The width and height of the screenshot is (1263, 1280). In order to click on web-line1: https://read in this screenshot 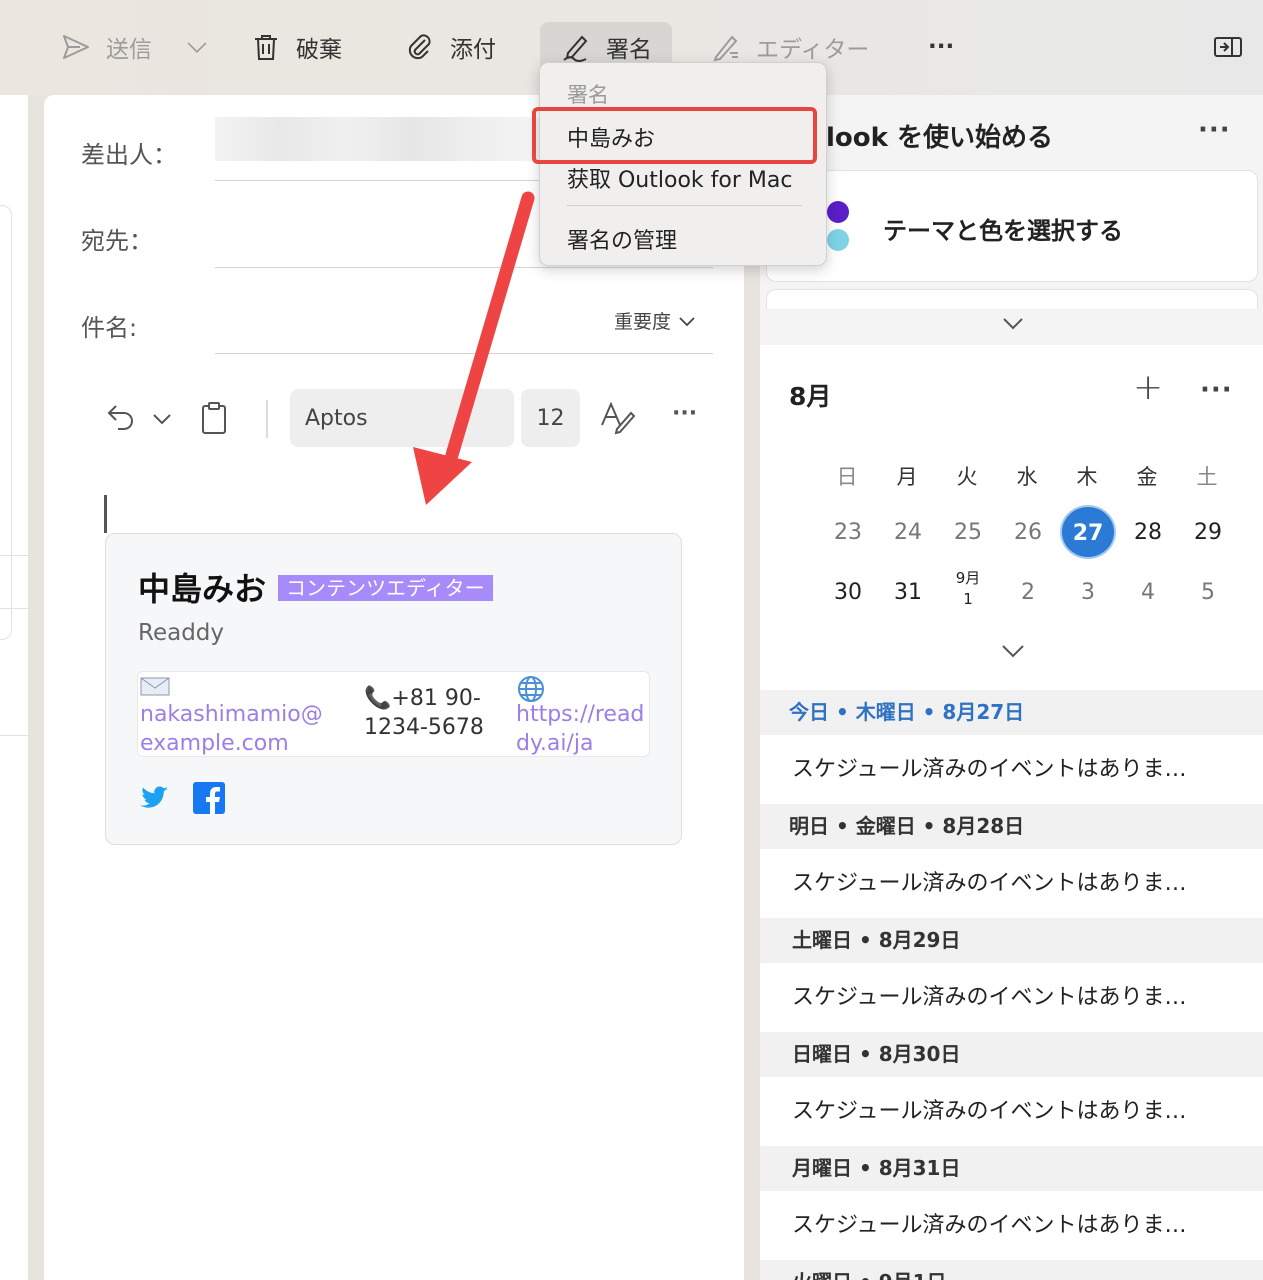, I will do `click(580, 714)`.